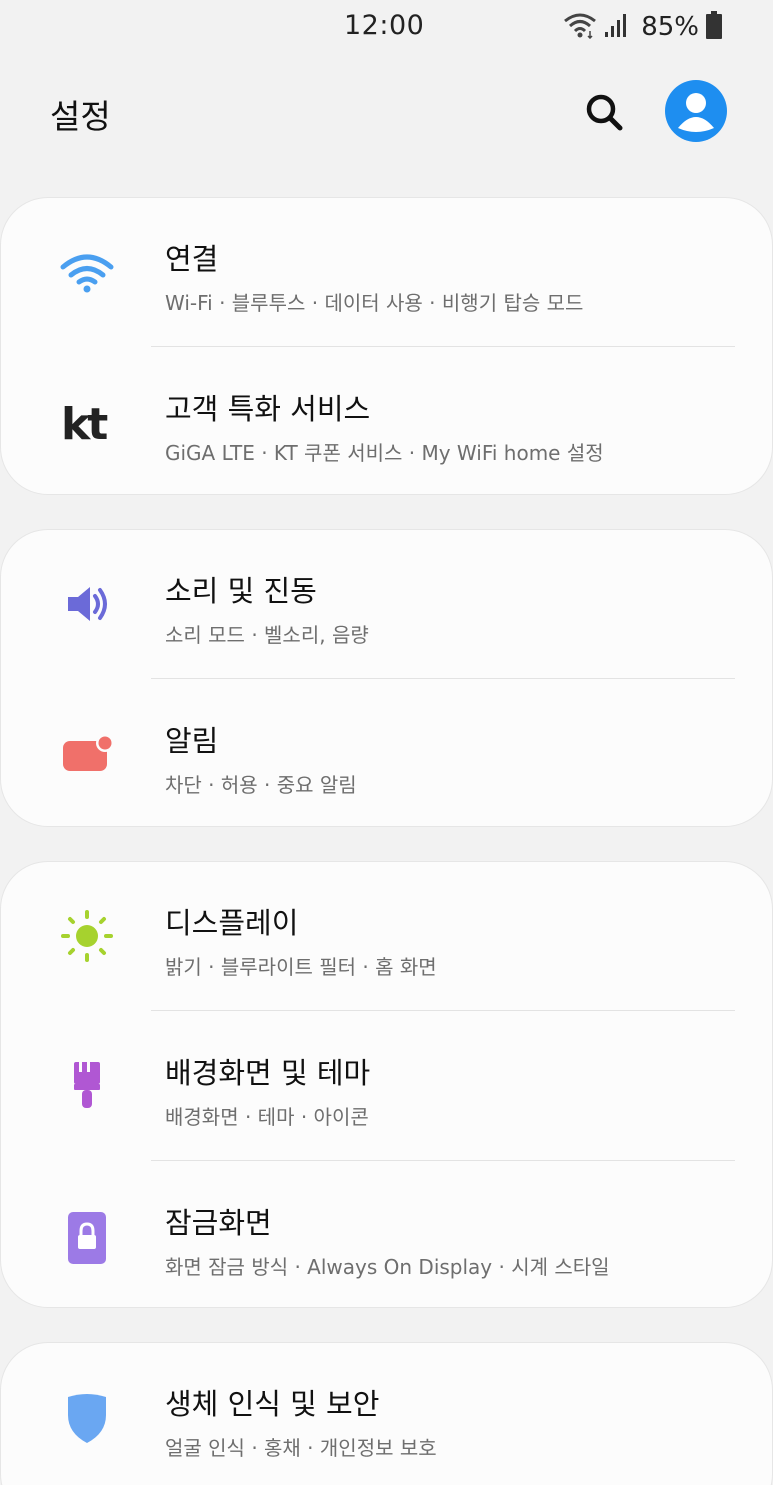 The height and width of the screenshot is (1485, 773). What do you see at coordinates (387, 273) in the screenshot?
I see `settings-item-connections: 연결 Wi-Fi · 블루투스 · 데이터 사용 · 비행기 탑승 모드` at bounding box center [387, 273].